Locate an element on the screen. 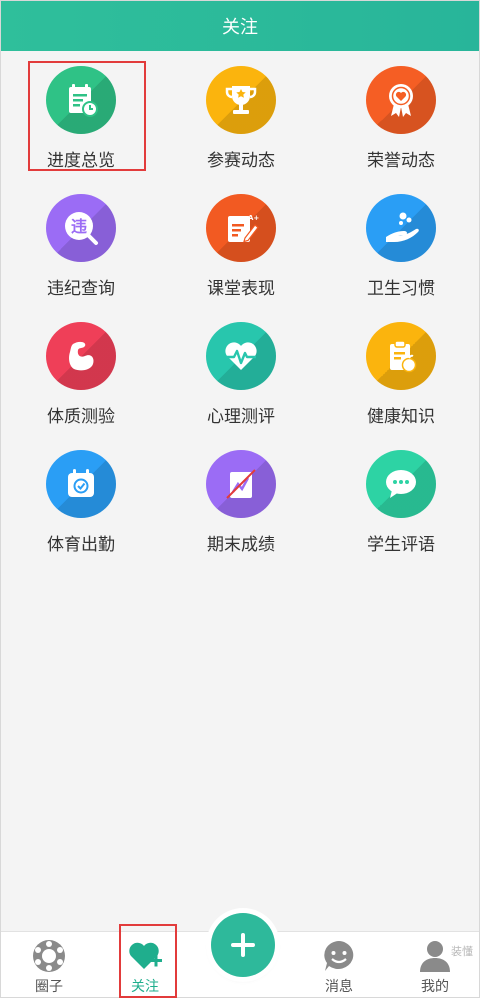 The width and height of the screenshot is (480, 998). circle-group-icon is located at coordinates (49, 956).